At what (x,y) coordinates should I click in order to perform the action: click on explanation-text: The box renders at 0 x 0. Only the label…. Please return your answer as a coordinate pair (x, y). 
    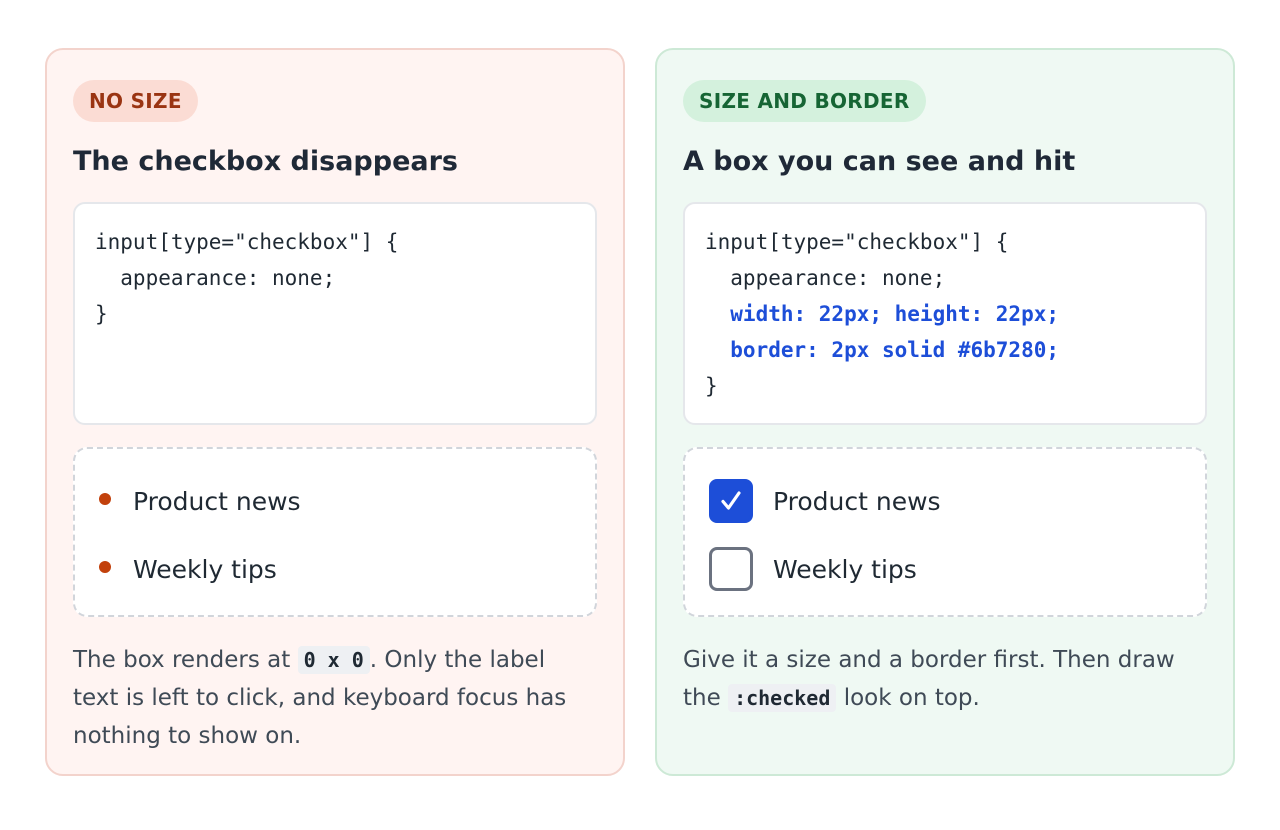
    Looking at the image, I should click on (335, 698).